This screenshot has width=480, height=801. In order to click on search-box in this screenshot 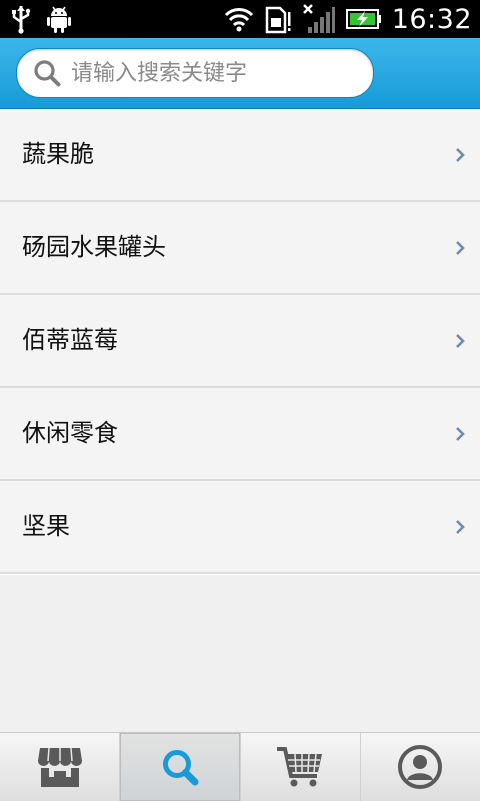, I will do `click(195, 73)`.